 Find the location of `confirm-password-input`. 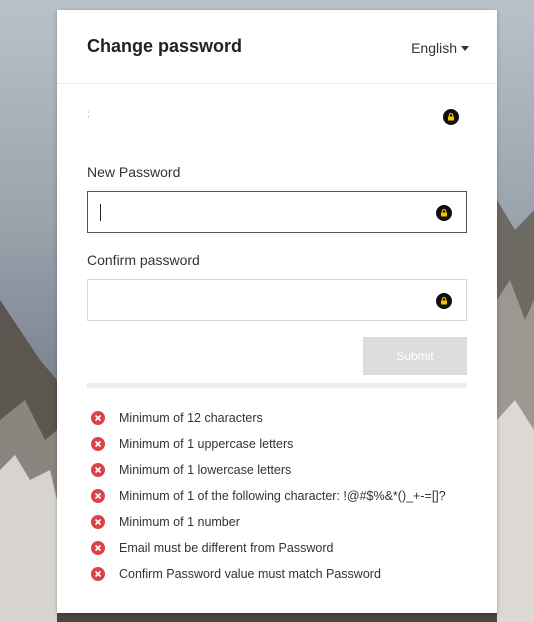

confirm-password-input is located at coordinates (253, 300).